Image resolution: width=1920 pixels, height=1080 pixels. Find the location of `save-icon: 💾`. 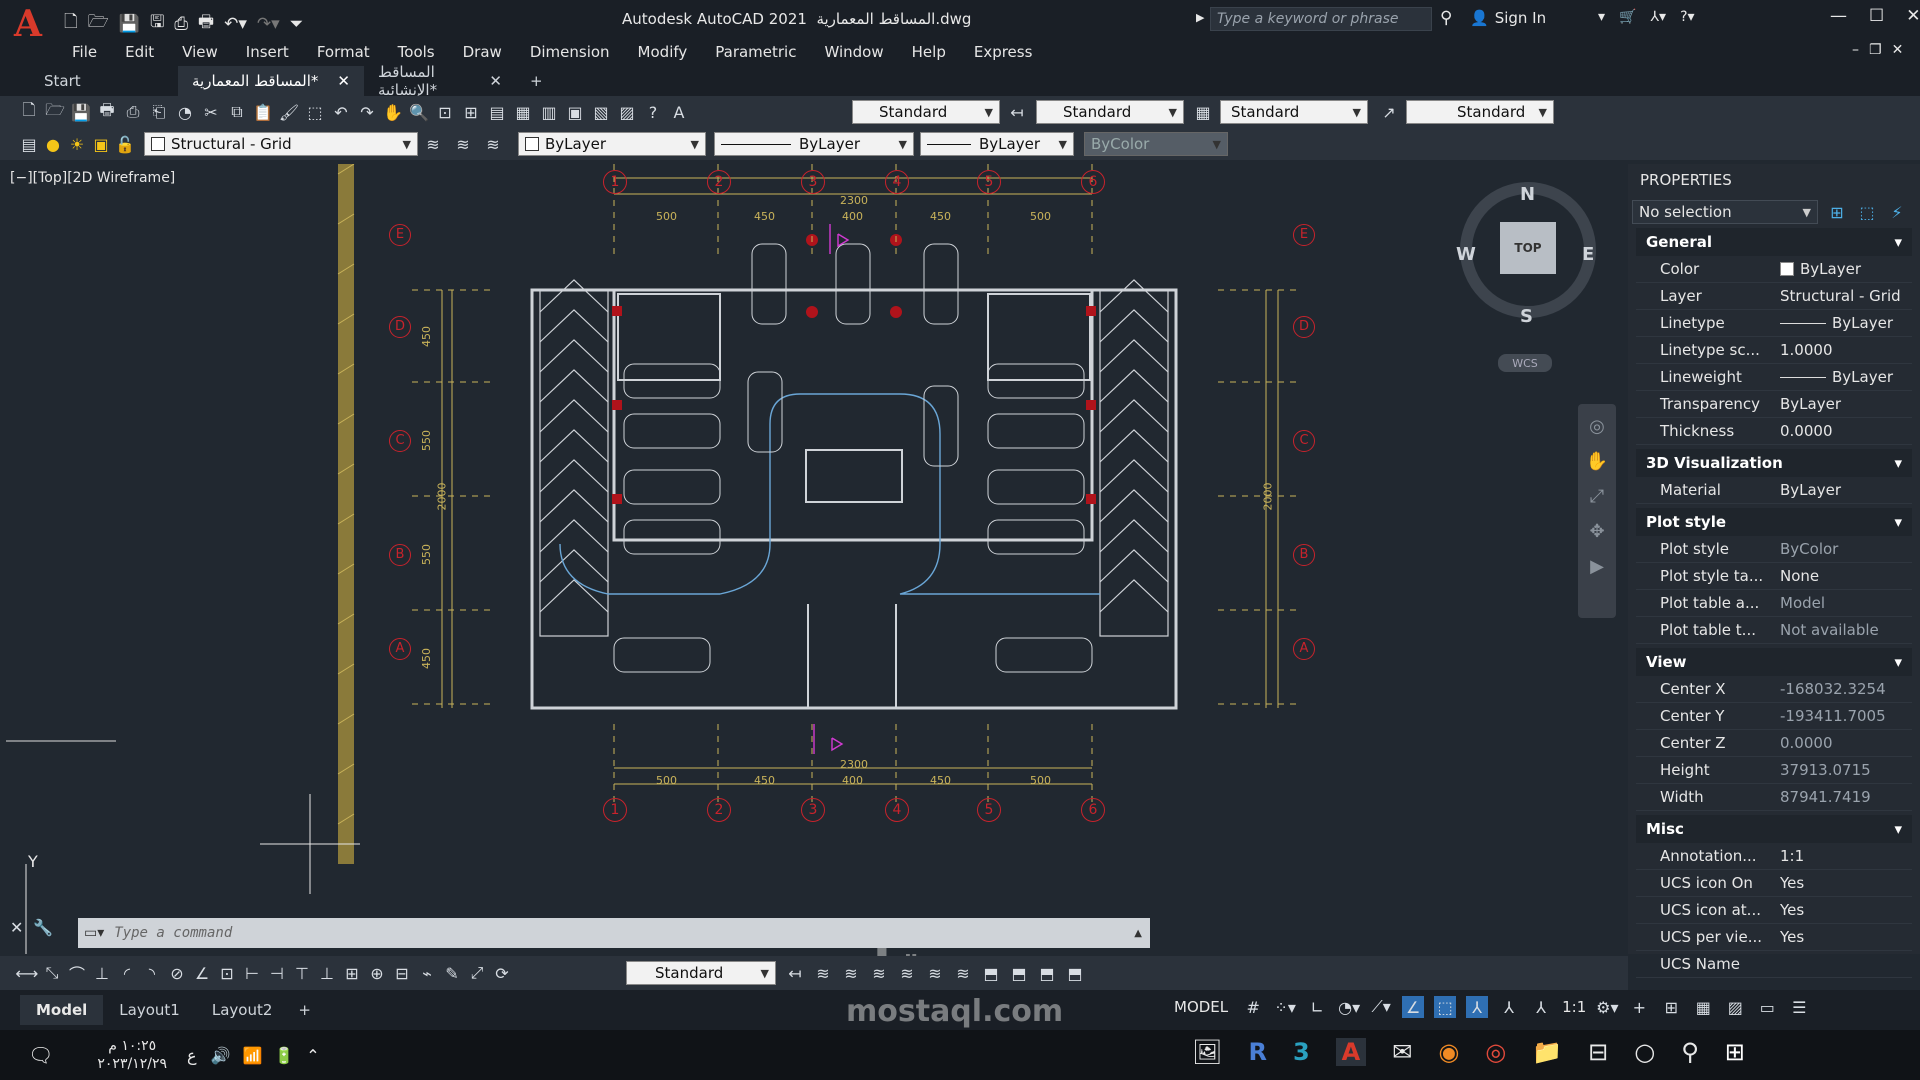

save-icon: 💾 is located at coordinates (81, 112).